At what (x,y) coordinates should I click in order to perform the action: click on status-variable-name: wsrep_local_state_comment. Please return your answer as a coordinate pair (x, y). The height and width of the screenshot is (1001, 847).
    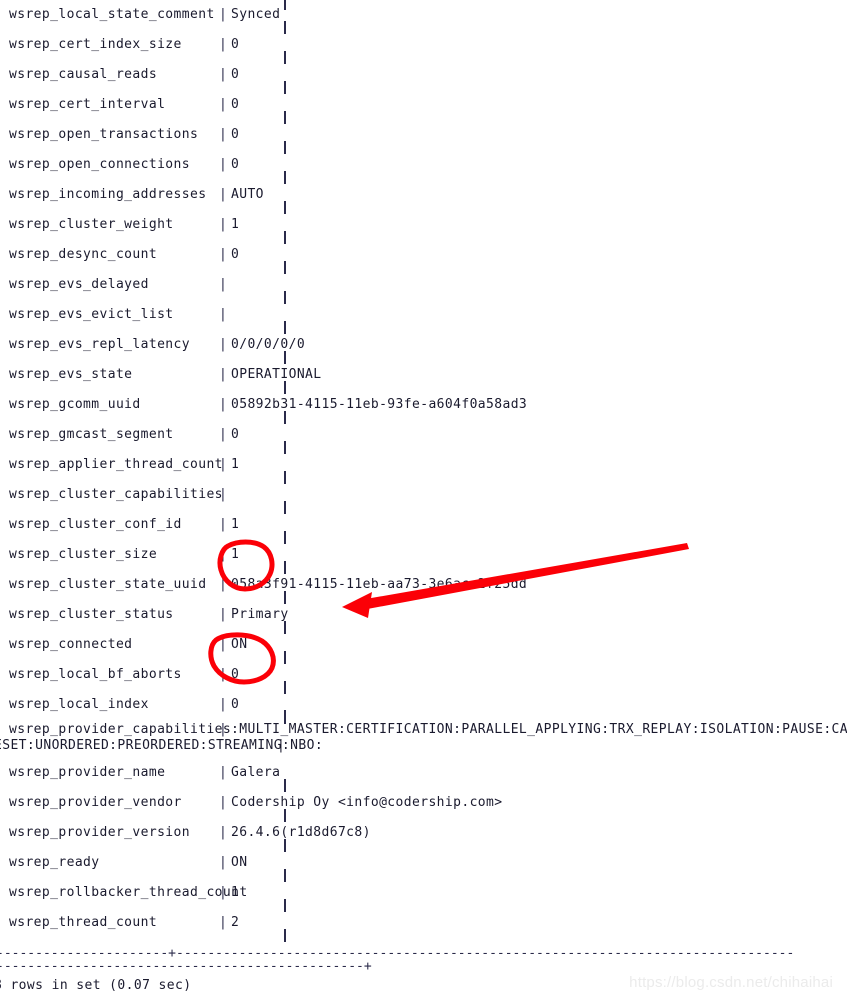
    Looking at the image, I should click on (112, 14).